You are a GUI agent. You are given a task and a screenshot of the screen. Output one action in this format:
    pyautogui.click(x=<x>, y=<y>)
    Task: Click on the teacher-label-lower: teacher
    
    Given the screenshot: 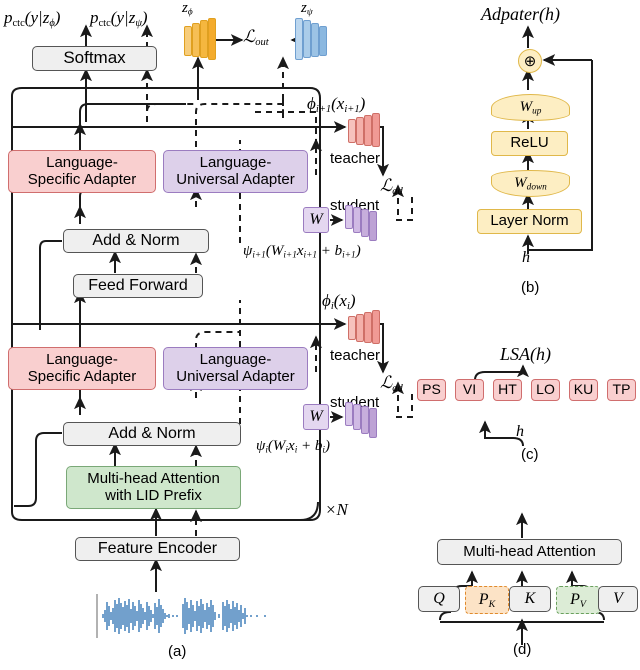 What is the action you would take?
    pyautogui.click(x=355, y=355)
    